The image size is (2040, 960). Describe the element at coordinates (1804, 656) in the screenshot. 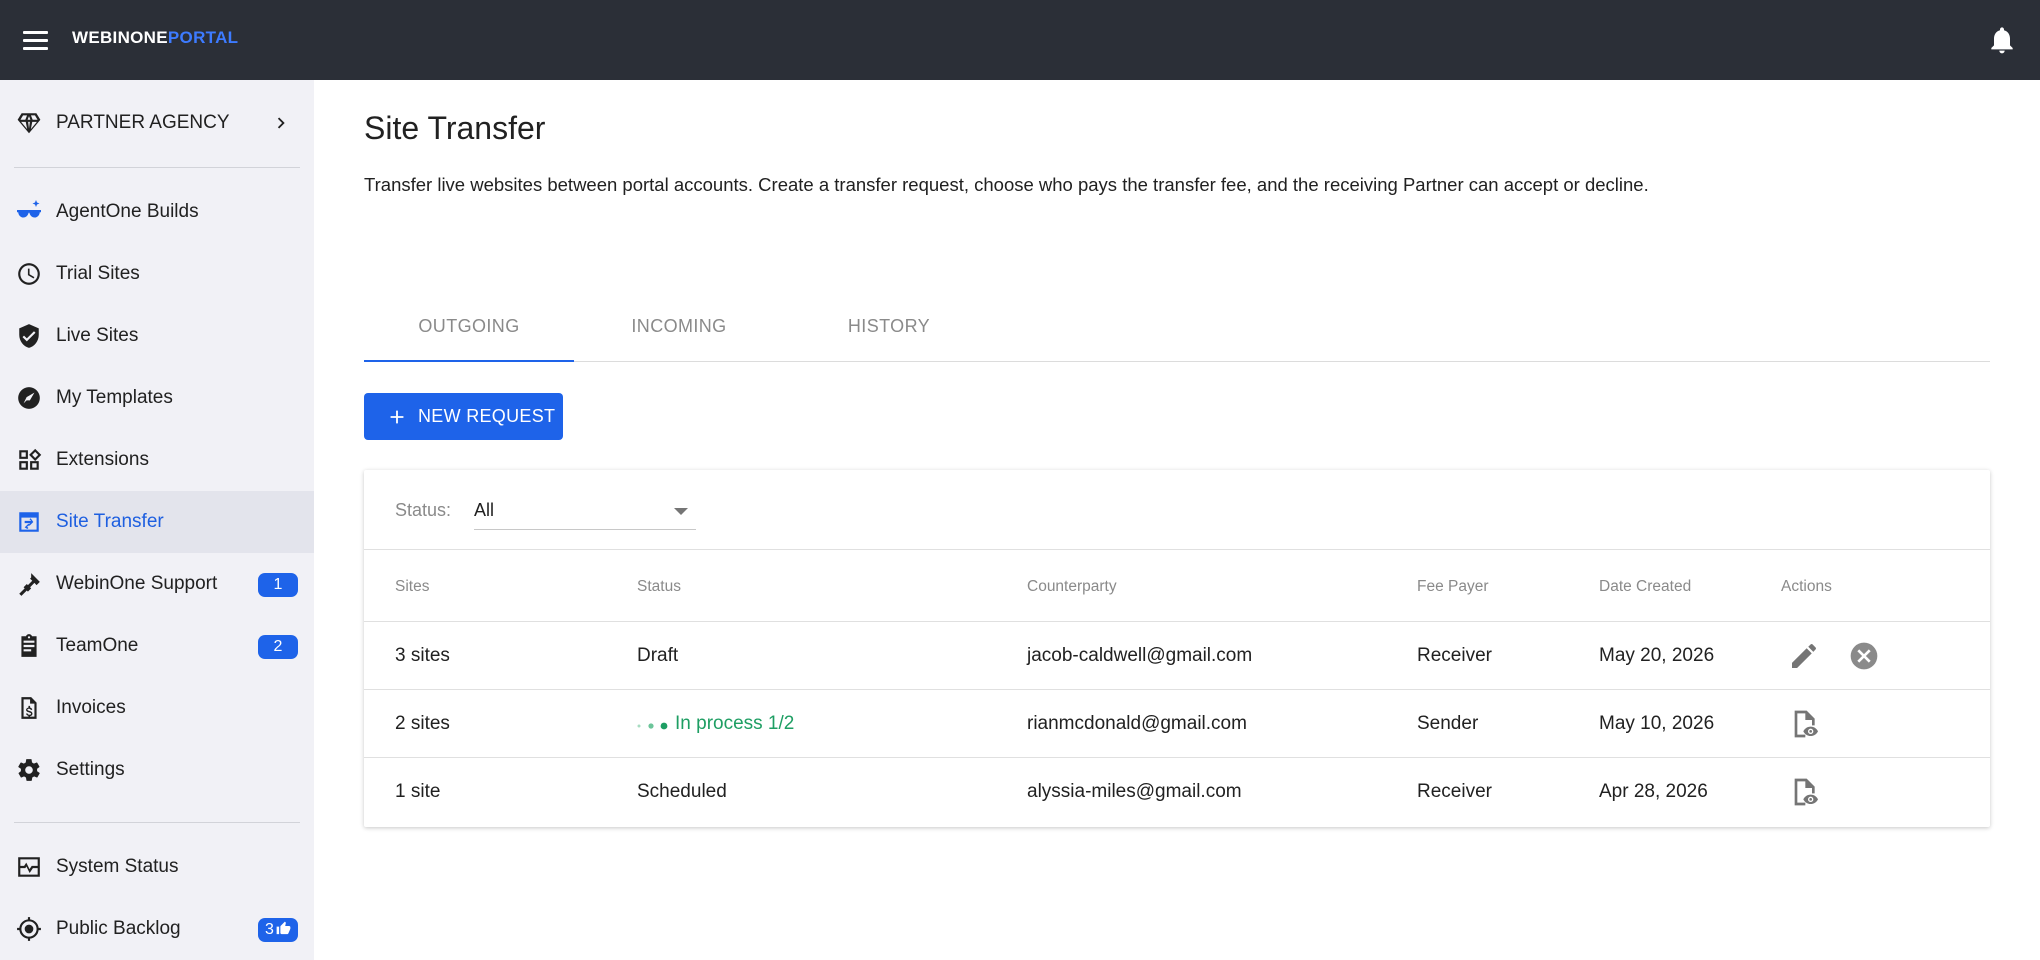

I see `pencil-icon` at that location.